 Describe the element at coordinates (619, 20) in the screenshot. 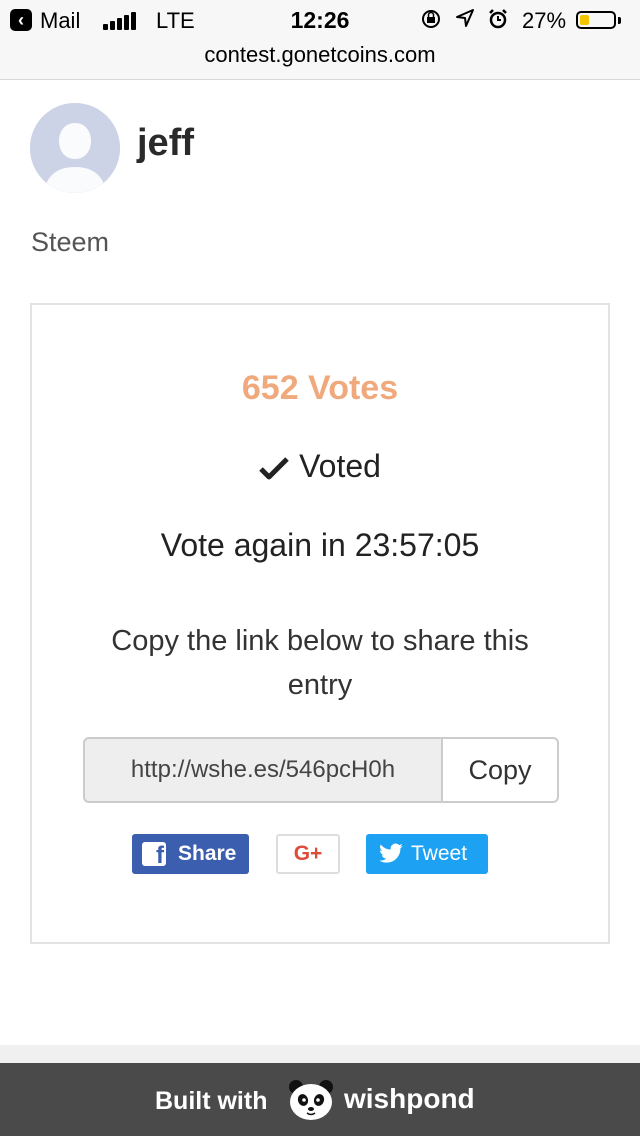

I see `battery-cap` at that location.